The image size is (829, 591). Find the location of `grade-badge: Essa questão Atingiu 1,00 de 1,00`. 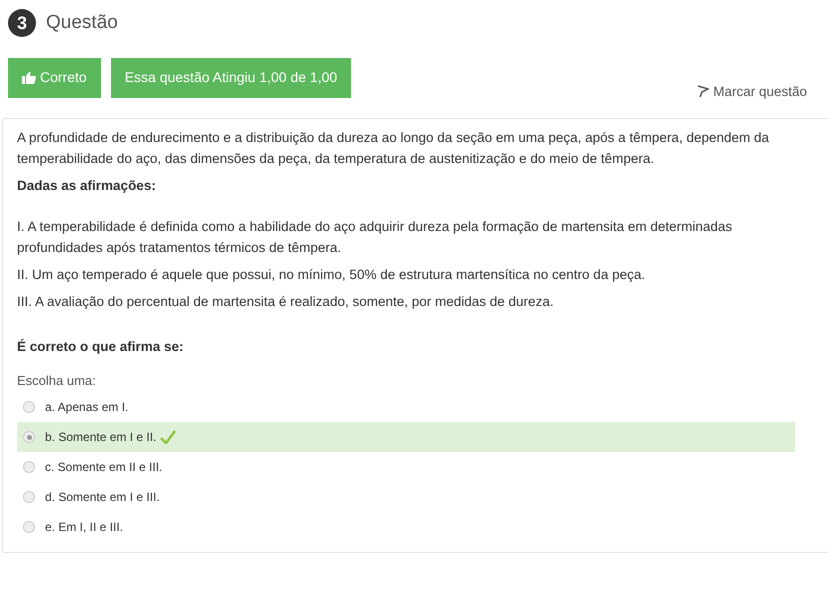

grade-badge: Essa questão Atingiu 1,00 de 1,00 is located at coordinates (231, 78).